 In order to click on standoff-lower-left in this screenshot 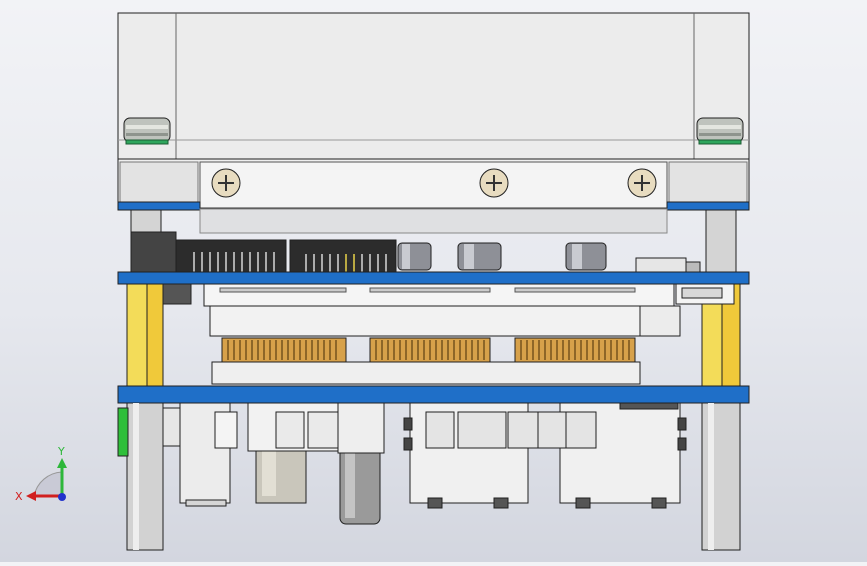, I will do `click(145, 476)`.